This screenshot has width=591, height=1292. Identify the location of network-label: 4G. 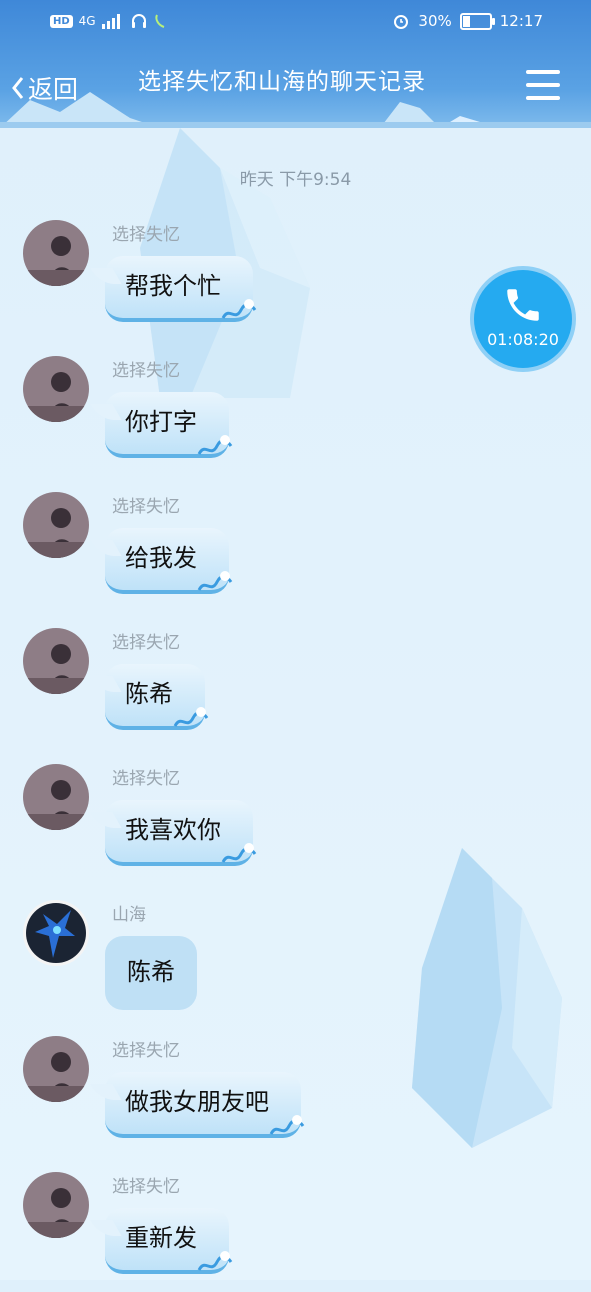
(87, 21).